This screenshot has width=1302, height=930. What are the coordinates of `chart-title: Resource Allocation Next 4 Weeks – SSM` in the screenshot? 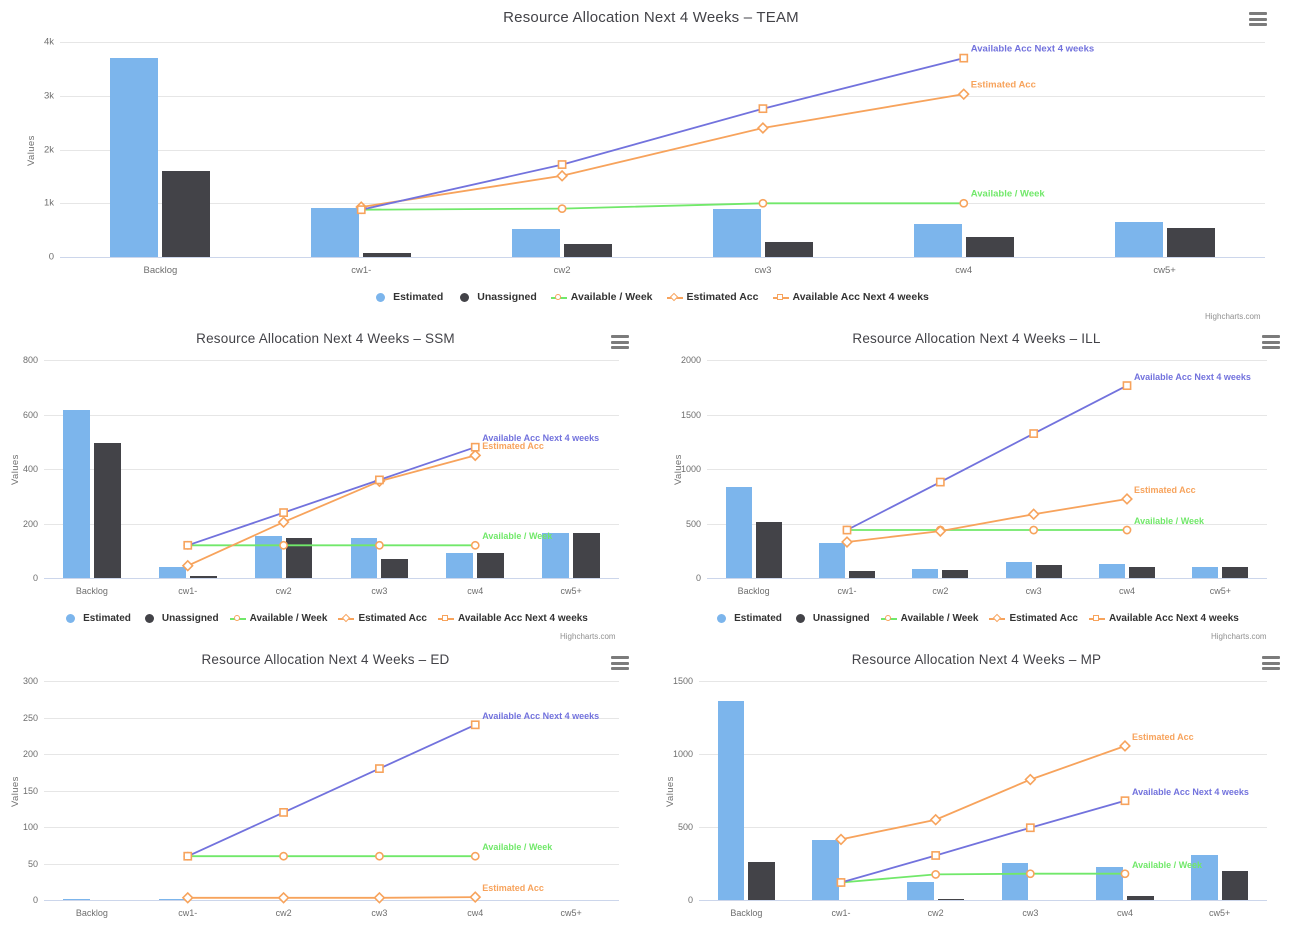 It's located at (325, 338).